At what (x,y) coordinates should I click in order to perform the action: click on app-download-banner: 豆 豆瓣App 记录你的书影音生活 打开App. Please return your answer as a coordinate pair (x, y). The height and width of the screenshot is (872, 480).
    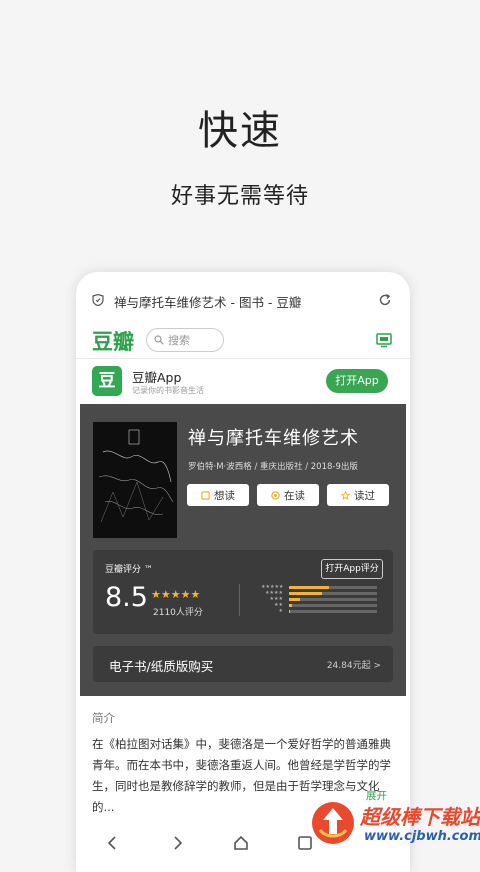
    Looking at the image, I should click on (243, 381).